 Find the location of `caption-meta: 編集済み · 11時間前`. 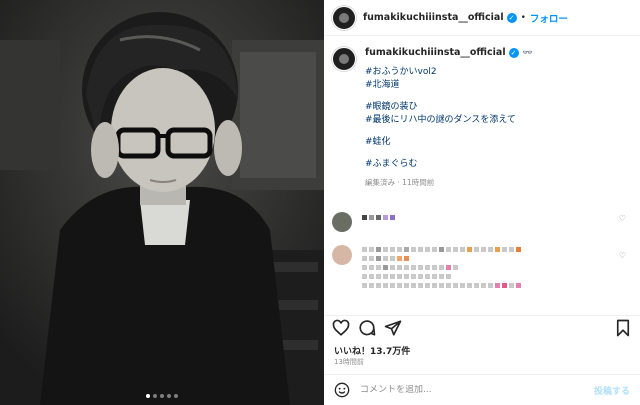

caption-meta: 編集済み · 11時間前 is located at coordinates (400, 182).